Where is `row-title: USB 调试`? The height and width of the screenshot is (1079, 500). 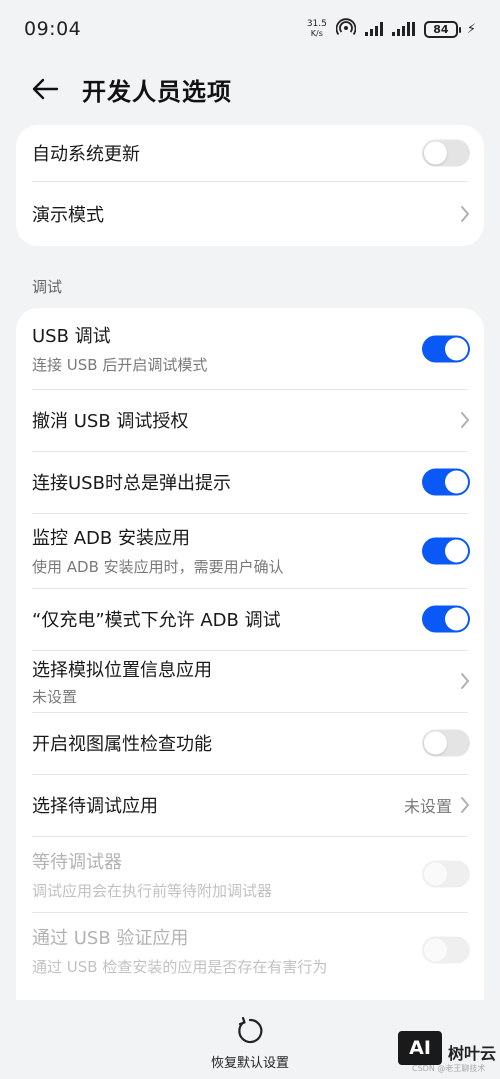 row-title: USB 调试 is located at coordinates (71, 336).